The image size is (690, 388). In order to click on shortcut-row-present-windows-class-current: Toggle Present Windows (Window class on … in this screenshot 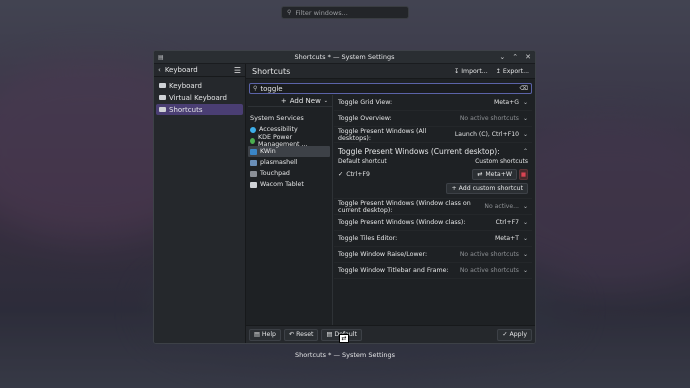, I will do `click(433, 207)`.